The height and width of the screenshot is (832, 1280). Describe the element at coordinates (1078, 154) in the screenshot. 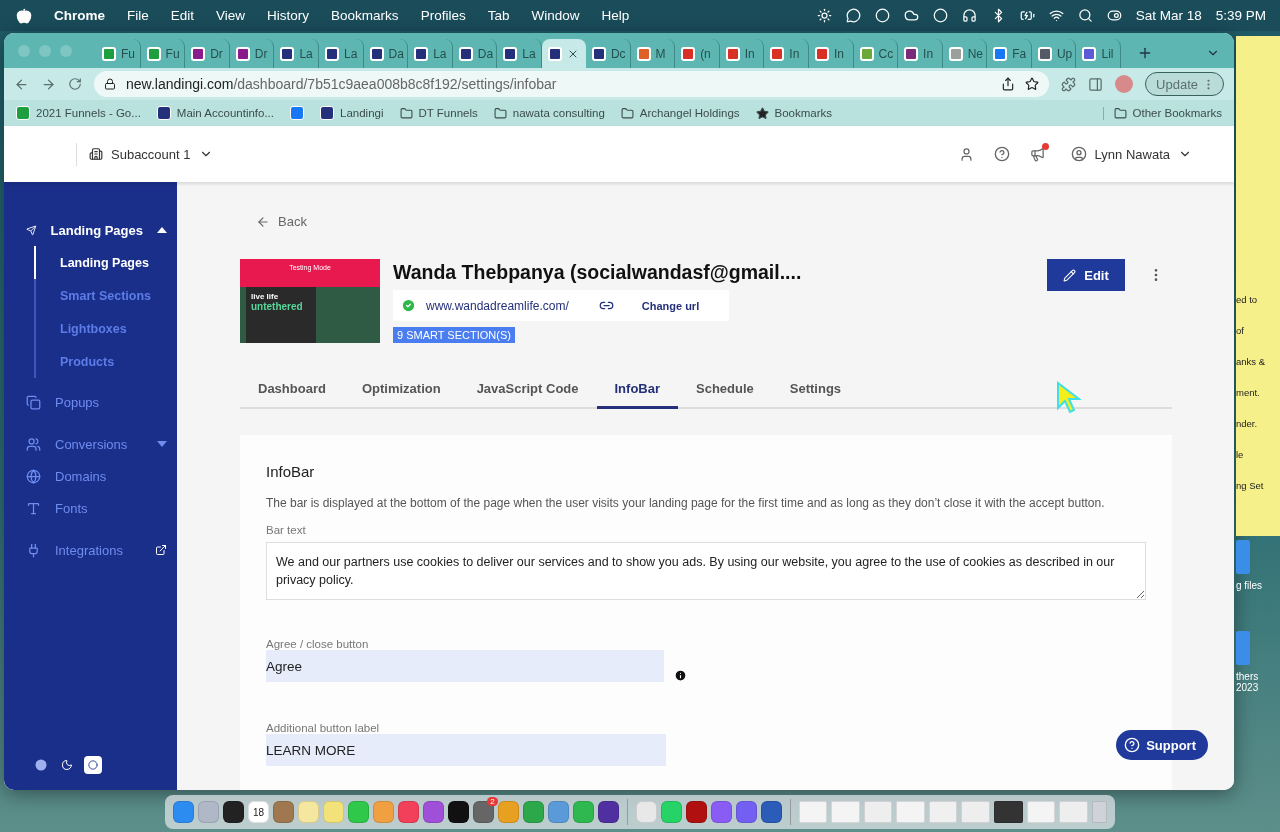

I see `avatar-icon` at that location.